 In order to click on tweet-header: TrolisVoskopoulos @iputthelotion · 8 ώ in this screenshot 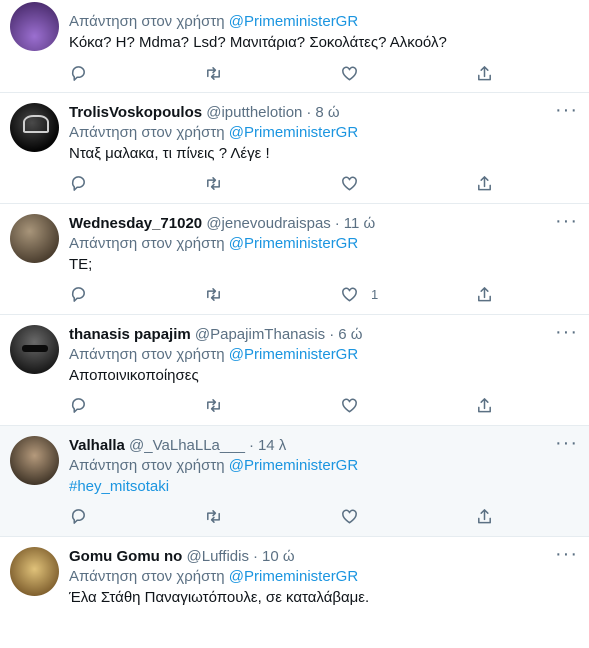, I will do `click(323, 113)`.